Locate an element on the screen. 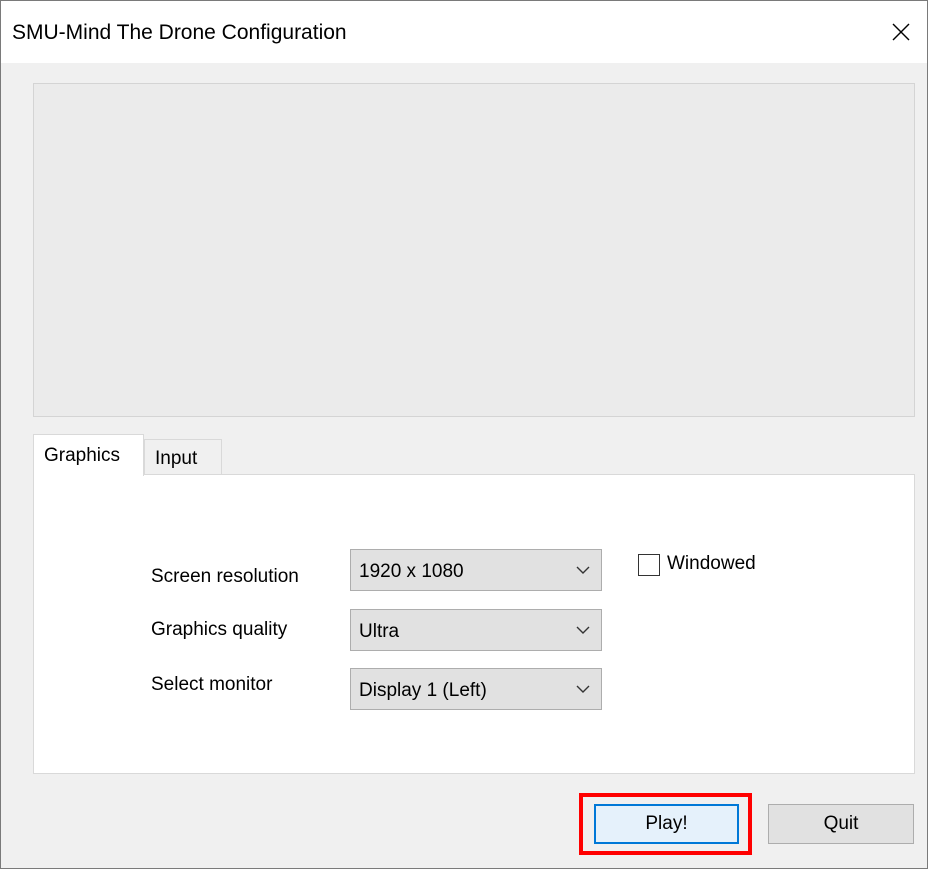 The height and width of the screenshot is (869, 928). tab-graphics: Graphics is located at coordinates (88, 455).